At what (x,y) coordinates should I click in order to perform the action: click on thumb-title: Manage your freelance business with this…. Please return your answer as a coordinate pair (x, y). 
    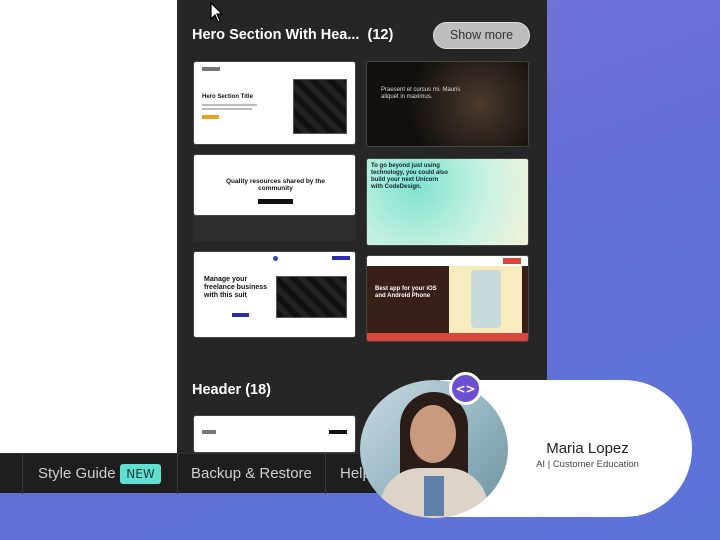
    Looking at the image, I should click on (236, 288).